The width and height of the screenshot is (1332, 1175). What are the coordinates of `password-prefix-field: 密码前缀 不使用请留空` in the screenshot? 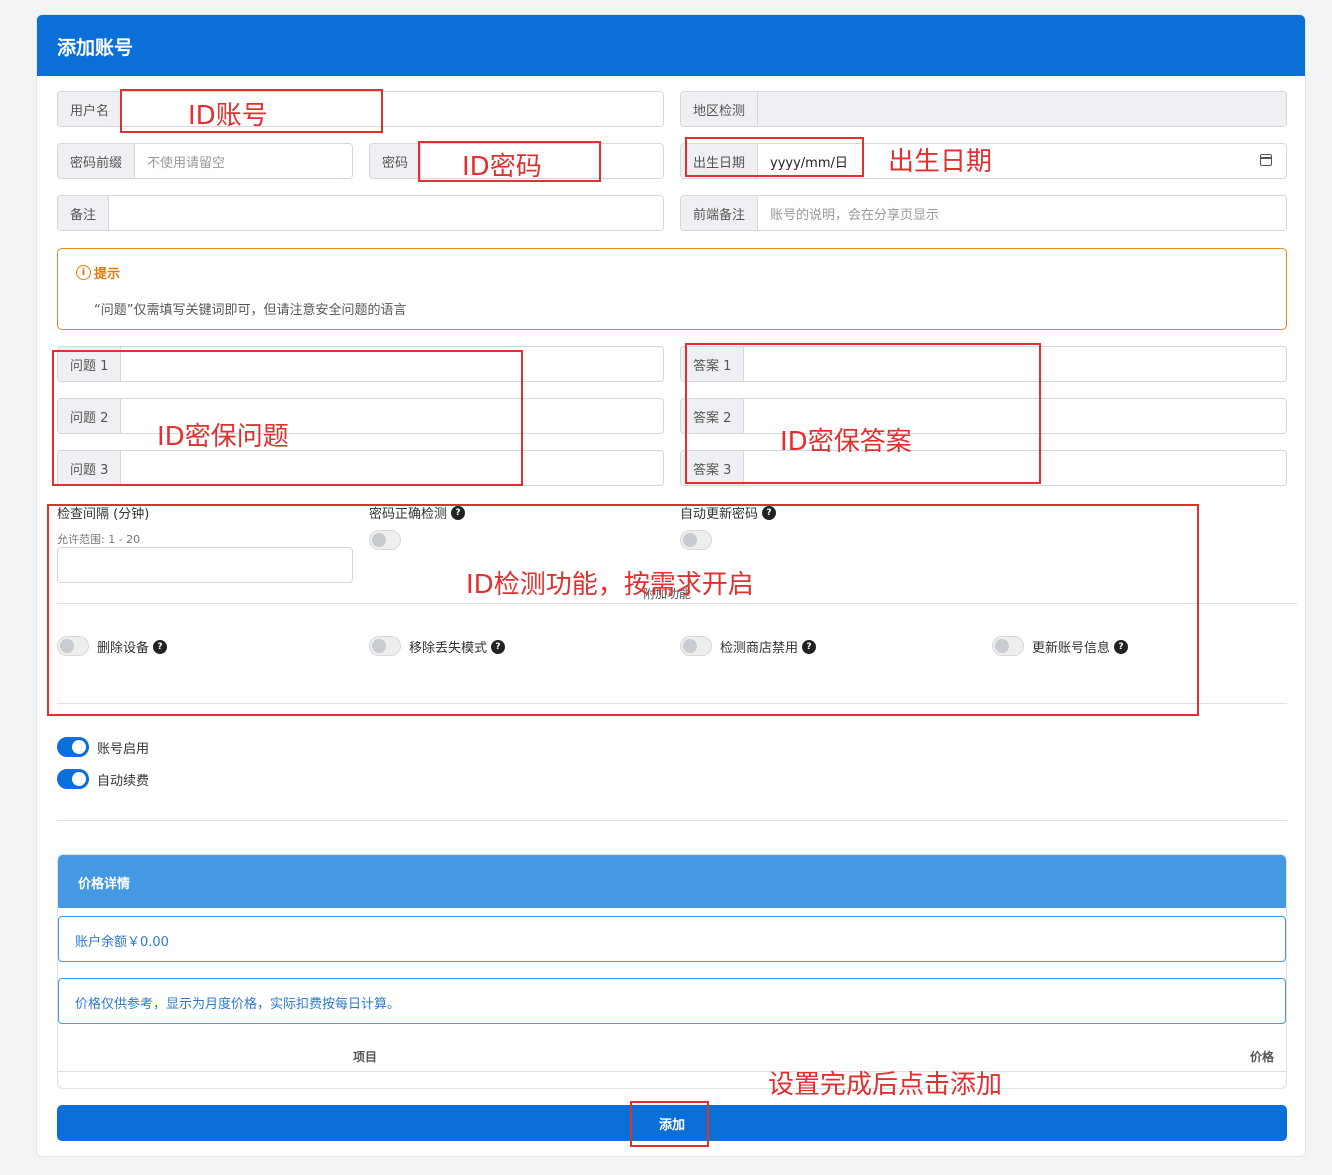 It's located at (205, 161).